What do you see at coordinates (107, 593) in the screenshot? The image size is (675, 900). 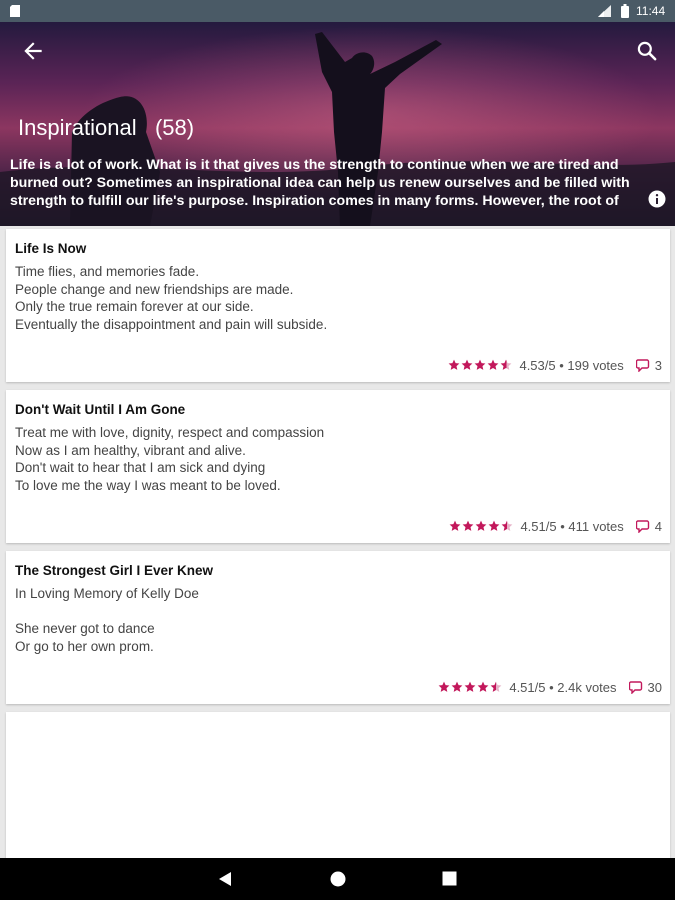 I see `poem-line: In Loving Memory of Kelly Doe` at bounding box center [107, 593].